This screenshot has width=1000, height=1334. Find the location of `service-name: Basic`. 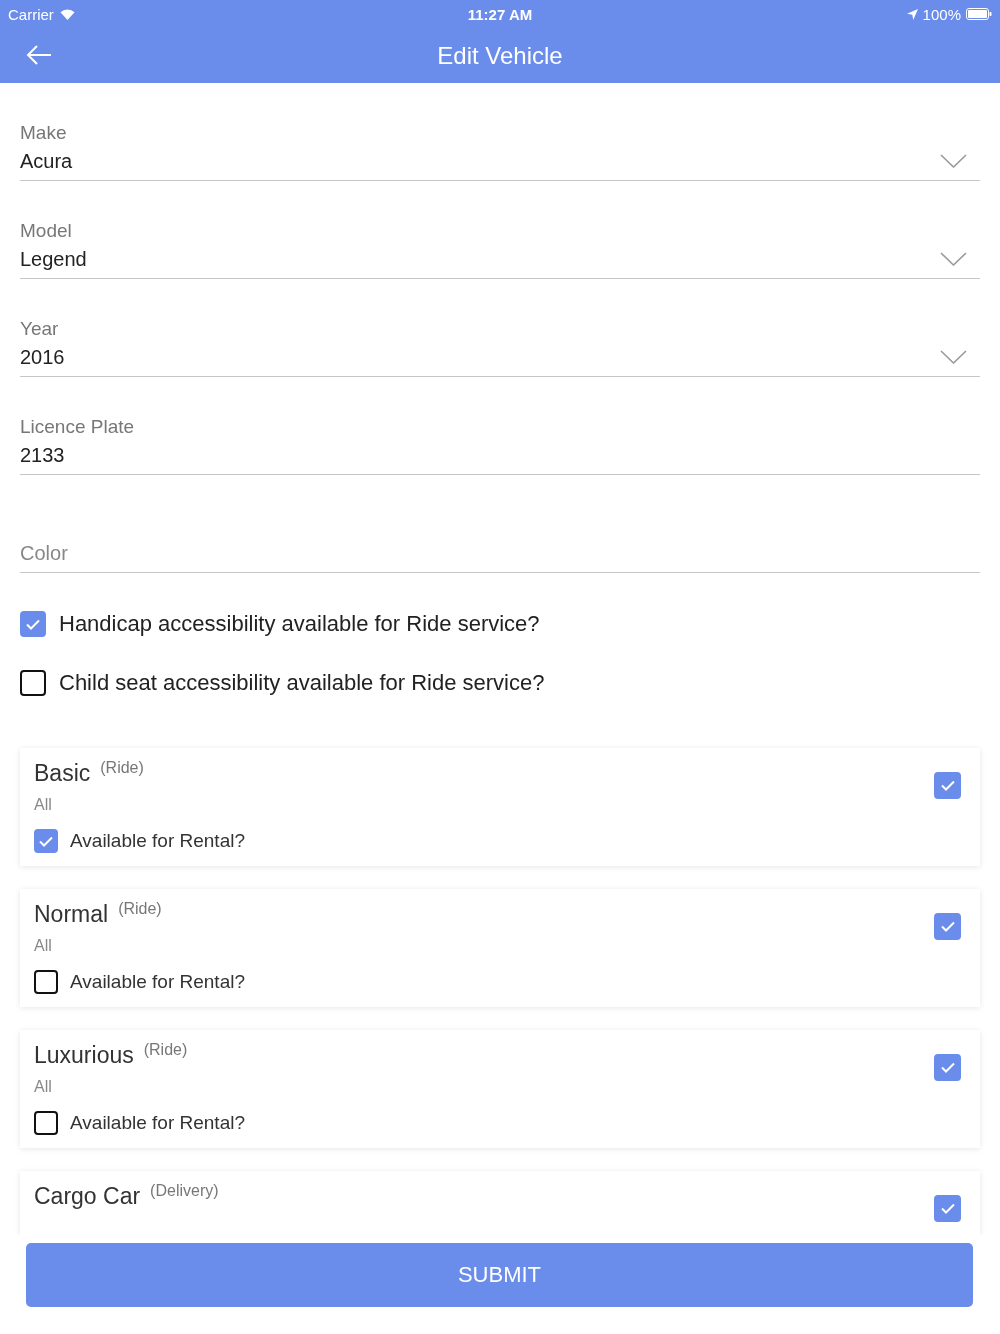

service-name: Basic is located at coordinates (62, 773).